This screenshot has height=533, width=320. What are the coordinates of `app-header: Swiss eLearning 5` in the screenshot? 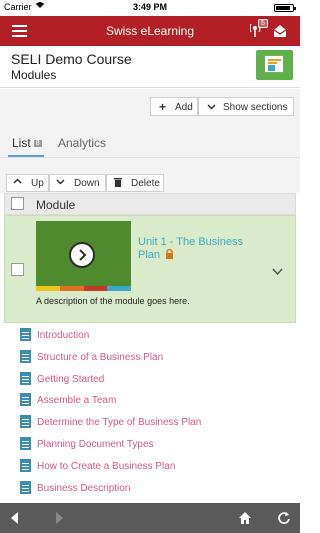 It's located at (150, 31).